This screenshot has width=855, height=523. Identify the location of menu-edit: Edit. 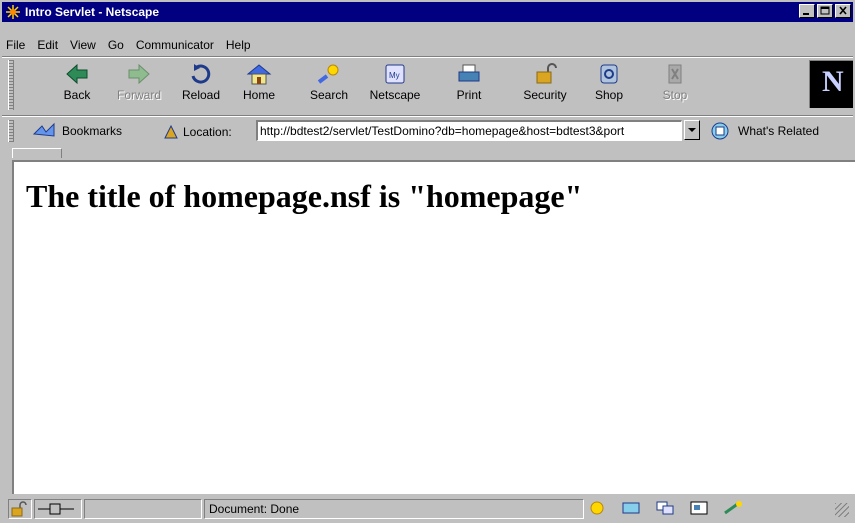
(47, 45).